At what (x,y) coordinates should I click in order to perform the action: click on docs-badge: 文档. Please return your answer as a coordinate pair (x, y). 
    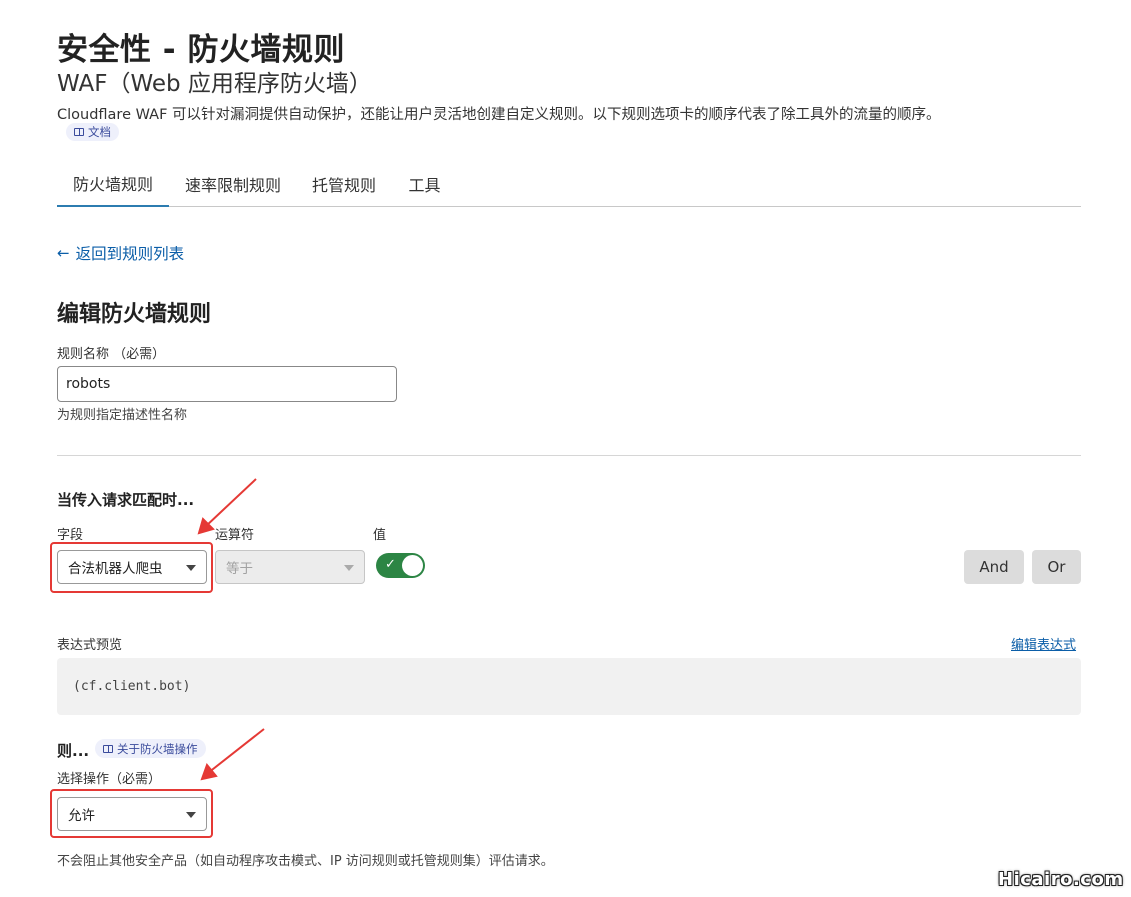
    Looking at the image, I should click on (92, 132).